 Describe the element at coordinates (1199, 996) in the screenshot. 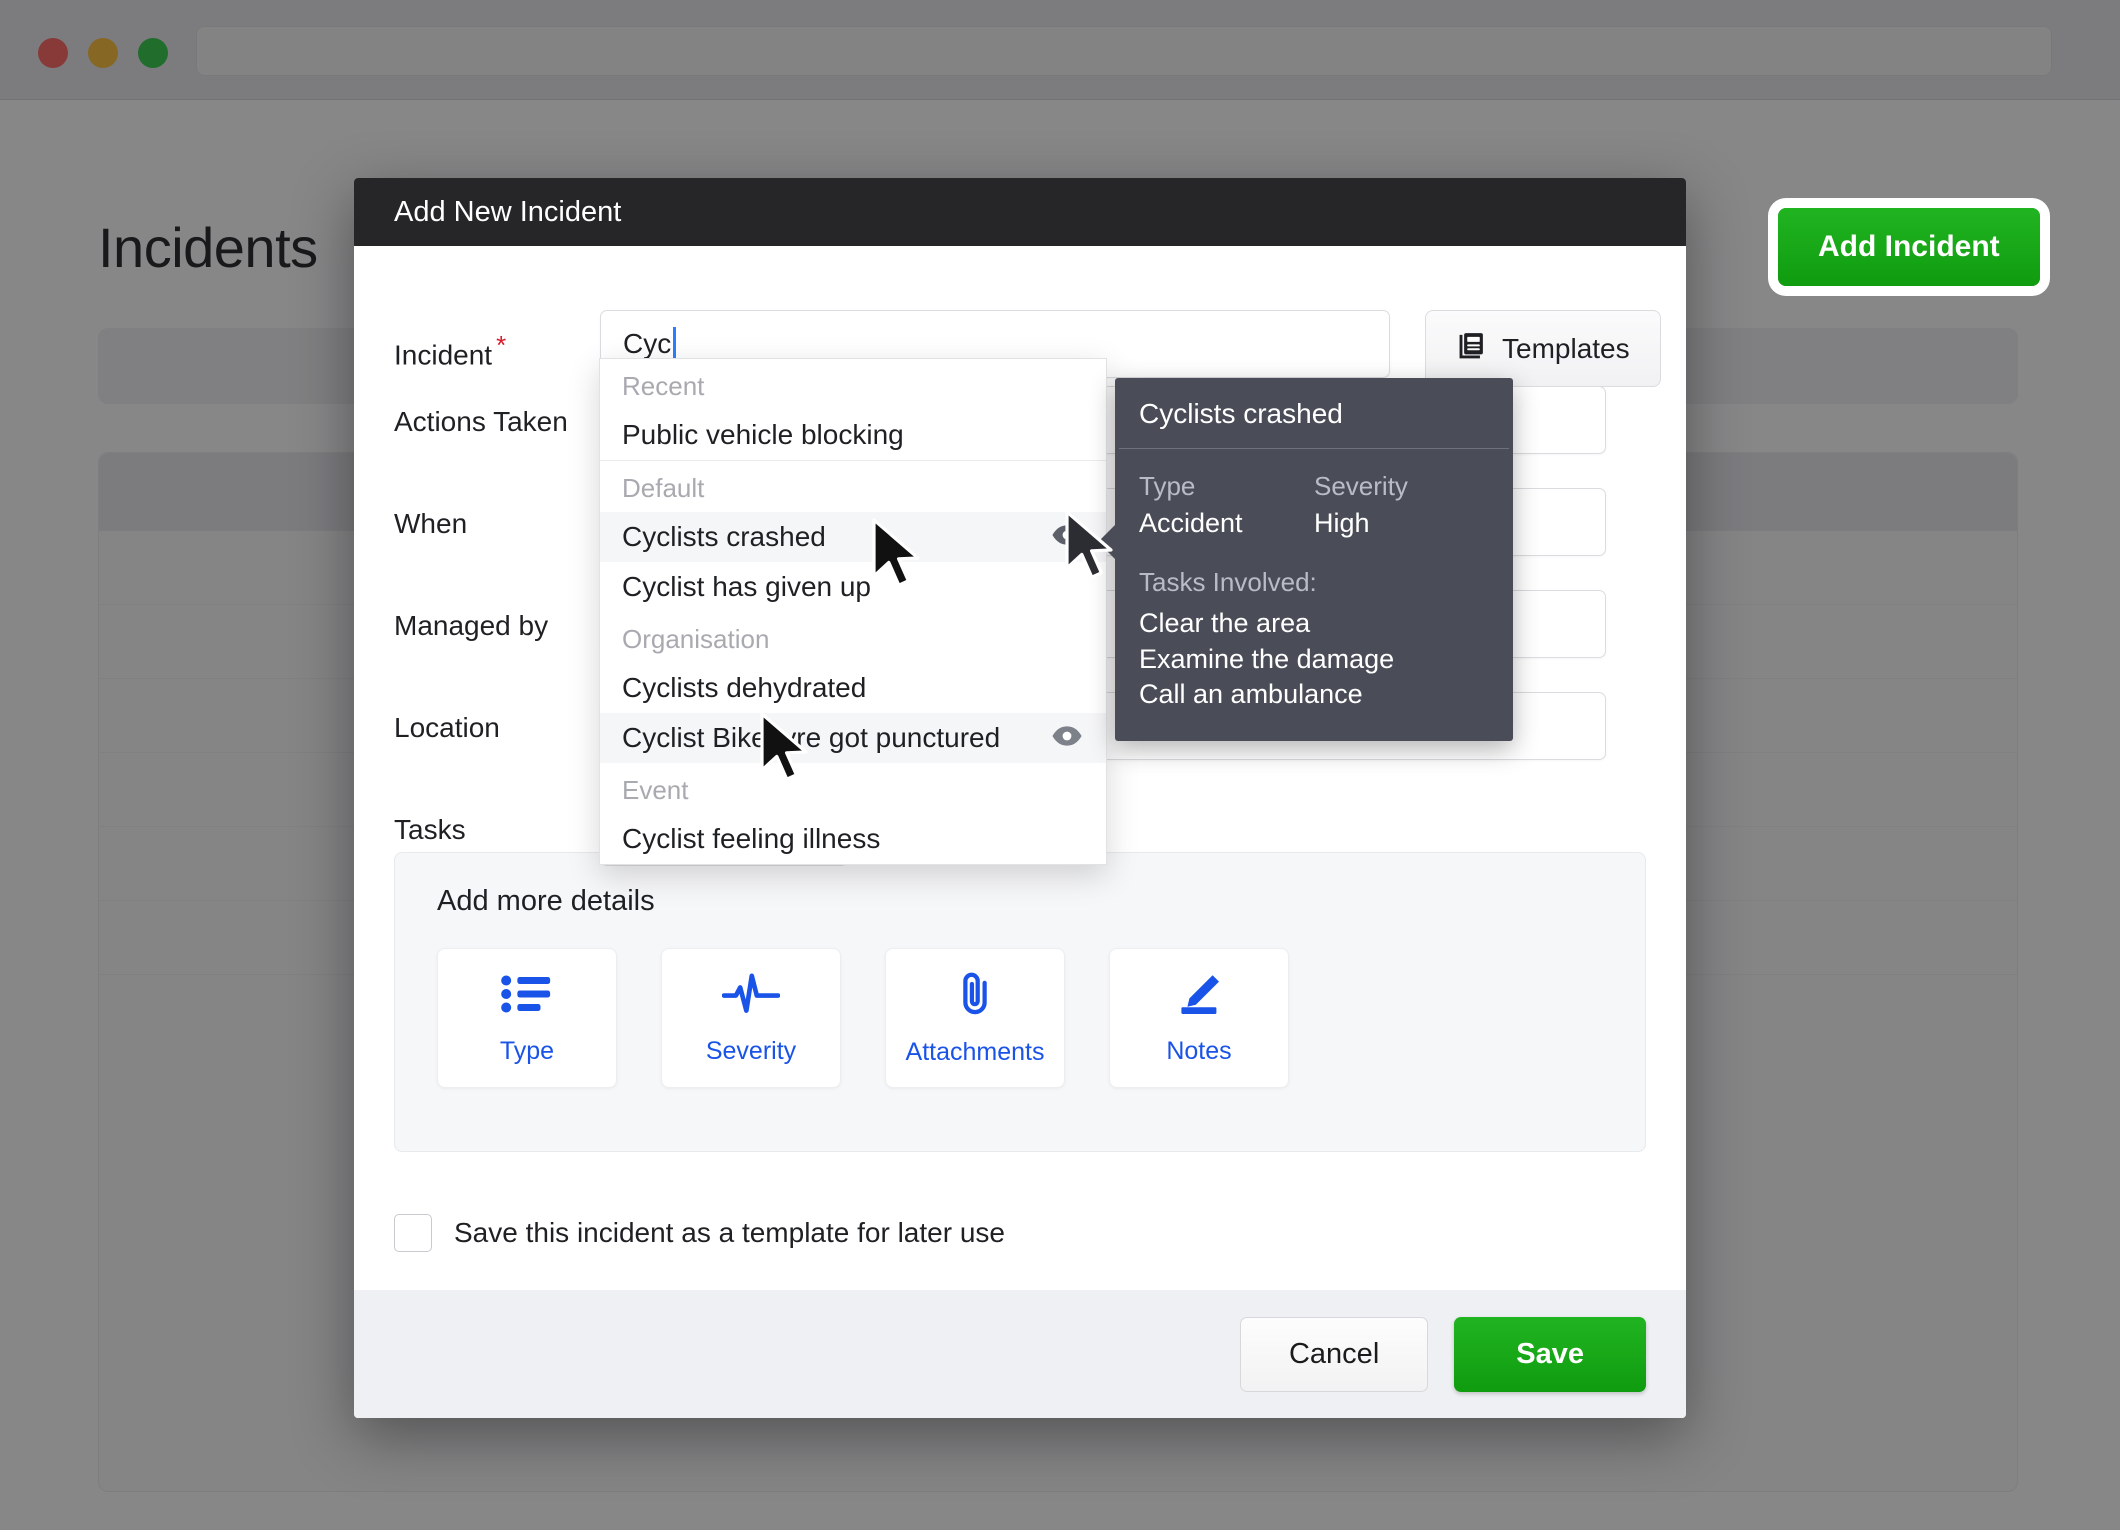

I see `pencil-icon` at that location.